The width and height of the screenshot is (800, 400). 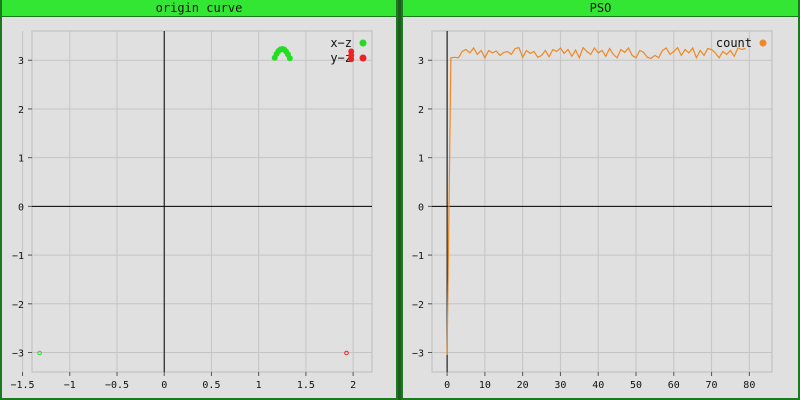 I want to click on x-tick-label: 1.5, so click(x=306, y=385).